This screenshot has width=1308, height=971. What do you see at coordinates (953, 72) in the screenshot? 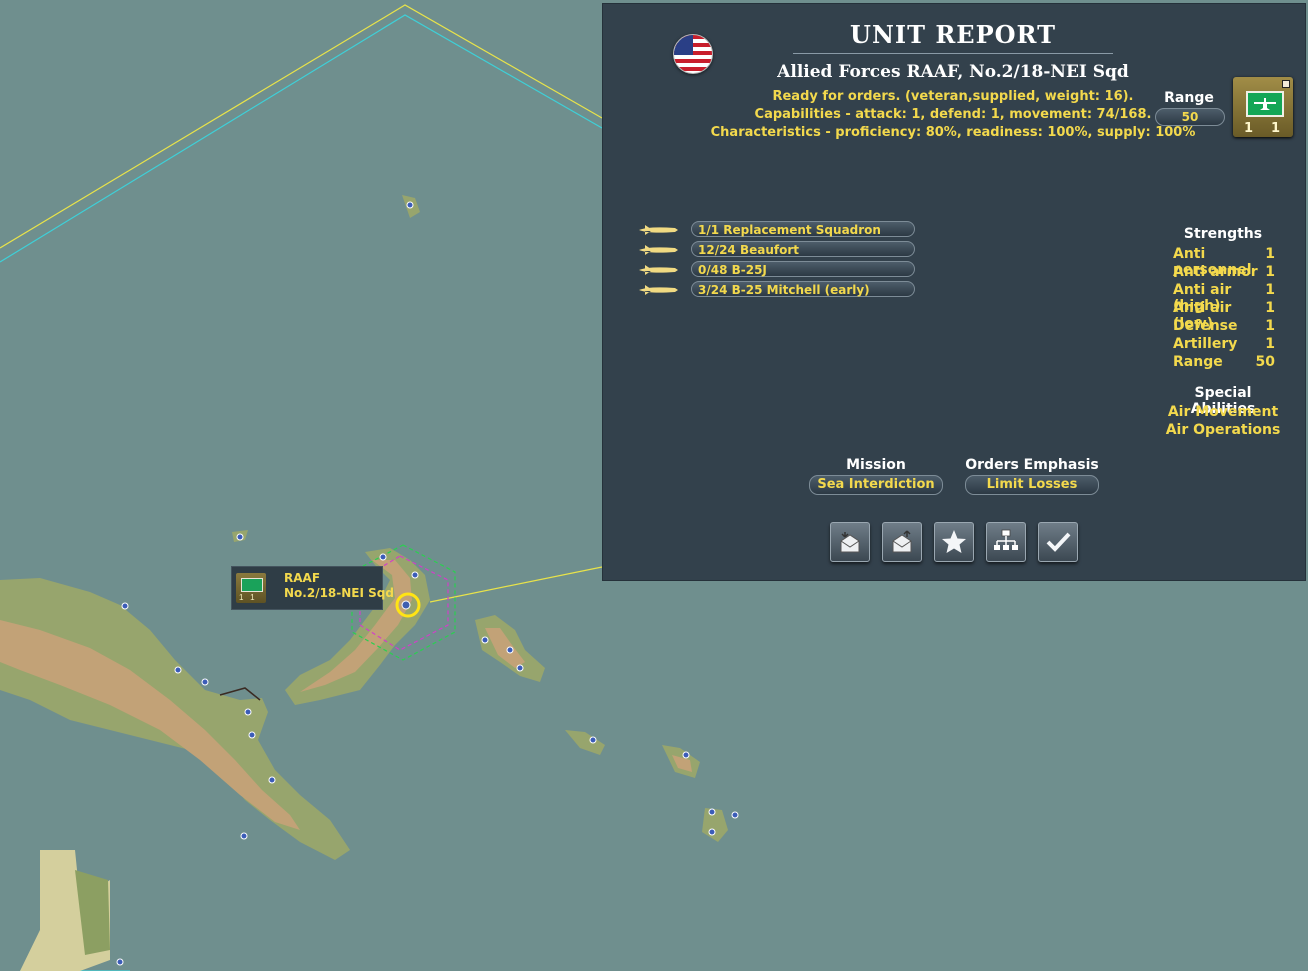
I see `unit-name: Allied Forces RAAF, No.2/18-NEI Sqd` at bounding box center [953, 72].